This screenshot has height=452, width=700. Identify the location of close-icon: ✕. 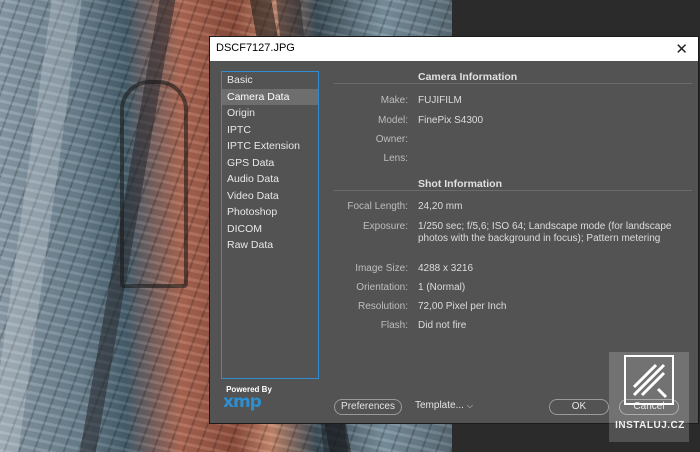
(681, 49).